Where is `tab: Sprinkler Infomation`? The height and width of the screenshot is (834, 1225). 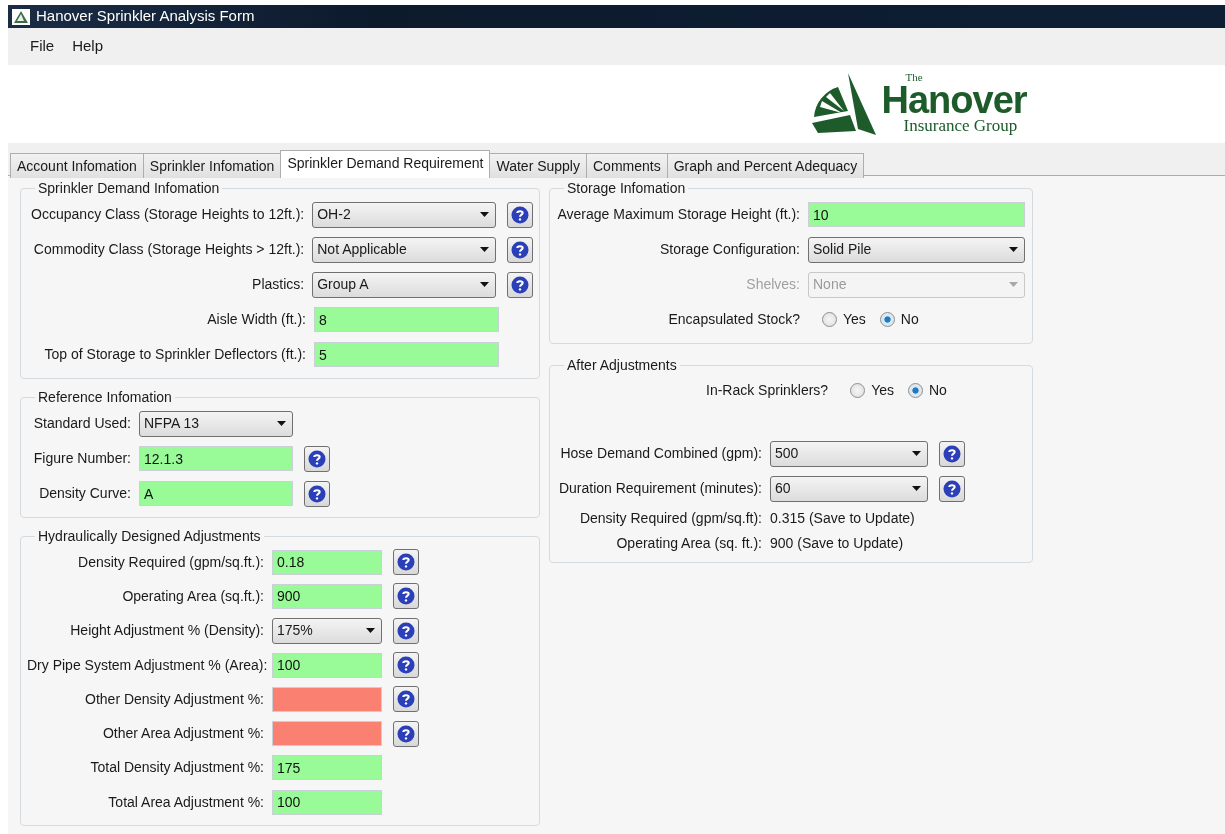 tab: Sprinkler Infomation is located at coordinates (212, 165).